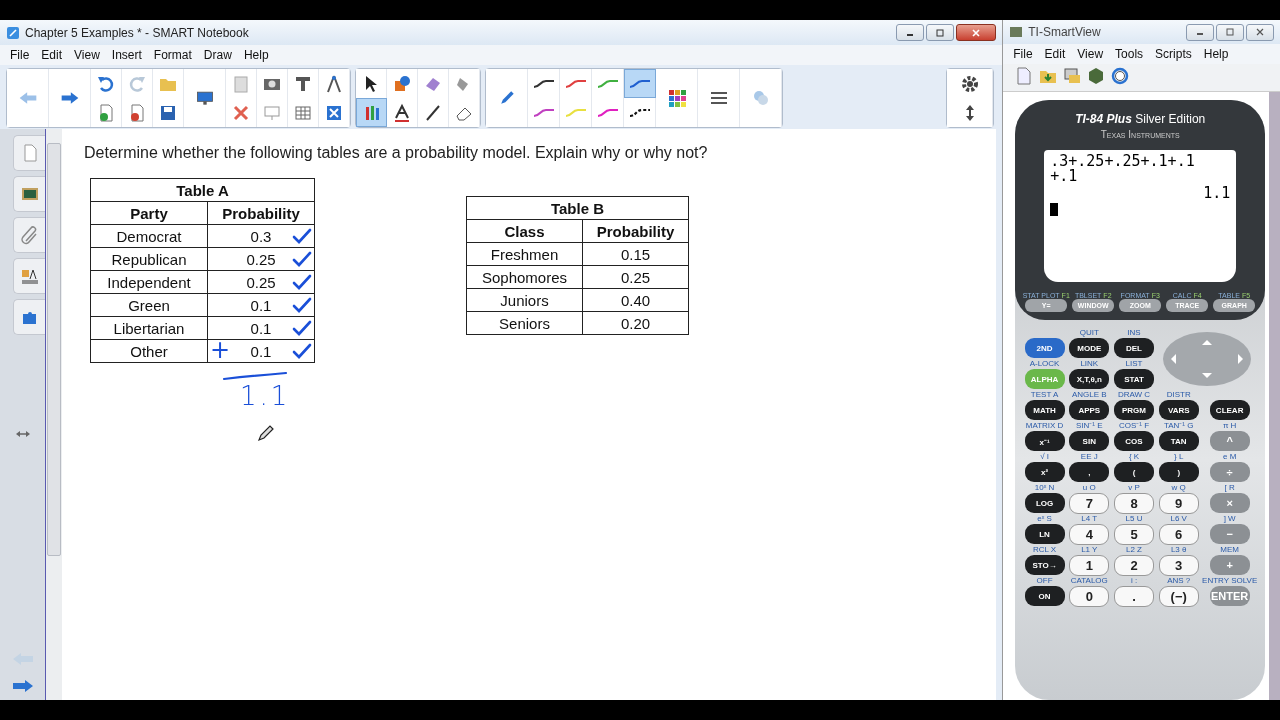  Describe the element at coordinates (1178, 519) in the screenshot. I see `key-shift-label: L6 V` at that location.